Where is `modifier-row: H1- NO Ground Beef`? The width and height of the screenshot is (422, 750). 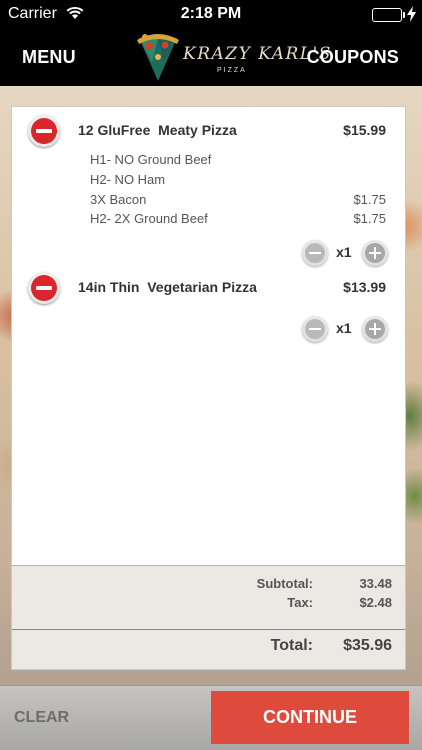 modifier-row: H1- NO Ground Beef is located at coordinates (238, 161).